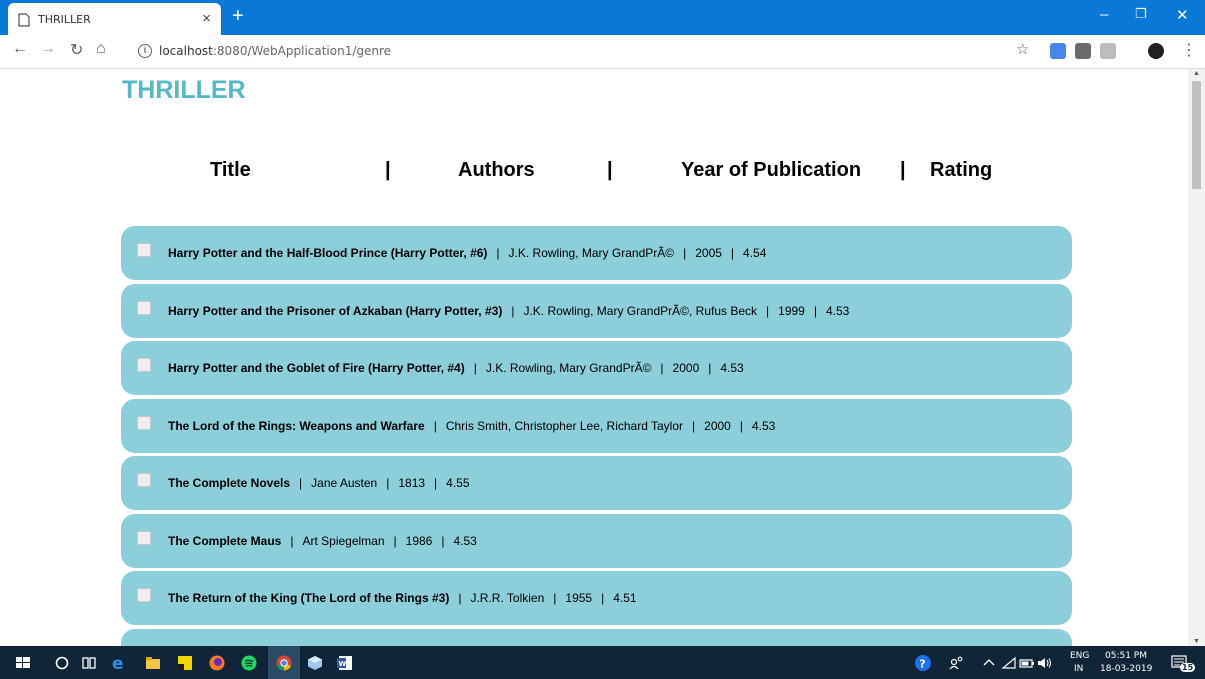  I want to click on book-rating: 4.55, so click(458, 483).